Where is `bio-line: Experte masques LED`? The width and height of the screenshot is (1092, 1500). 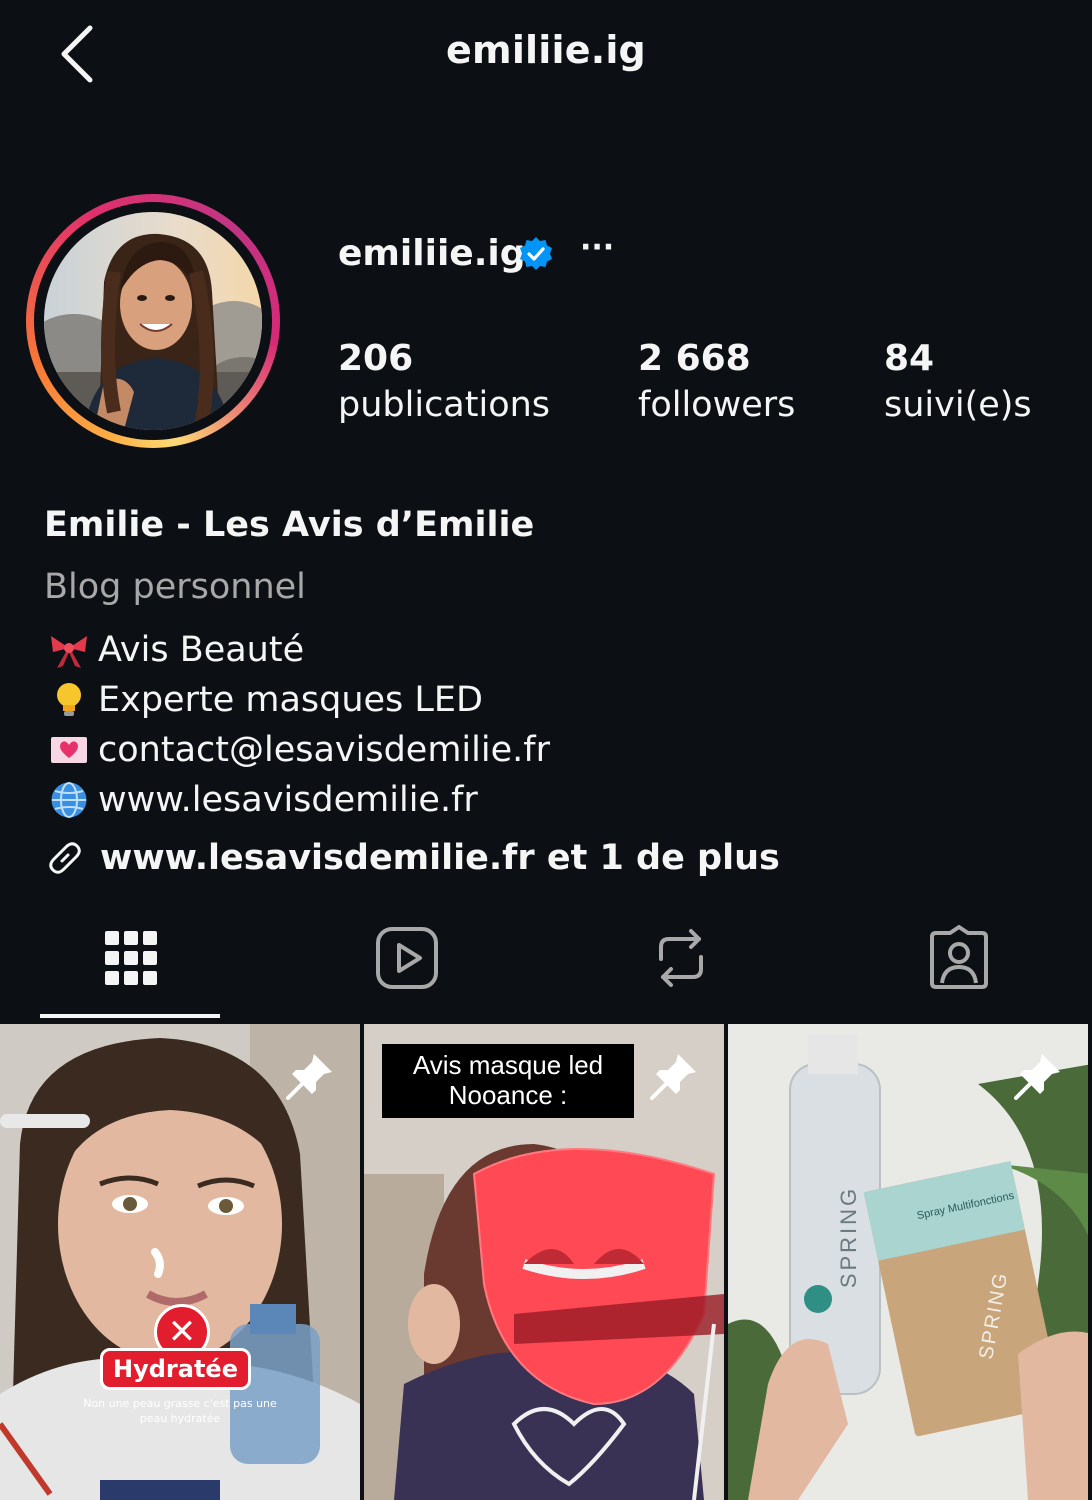
bio-line: Experte masques LED is located at coordinates (264, 700).